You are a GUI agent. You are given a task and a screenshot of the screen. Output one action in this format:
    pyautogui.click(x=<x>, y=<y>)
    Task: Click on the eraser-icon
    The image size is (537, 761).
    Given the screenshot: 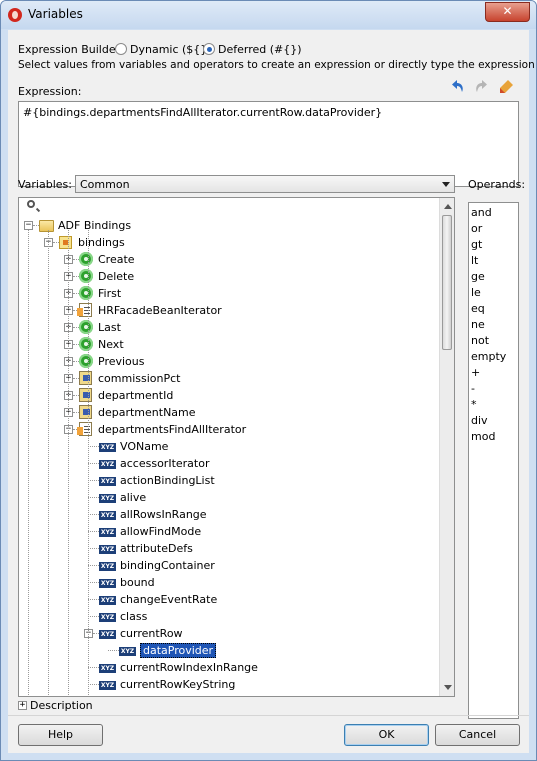 What is the action you would take?
    pyautogui.click(x=506, y=87)
    